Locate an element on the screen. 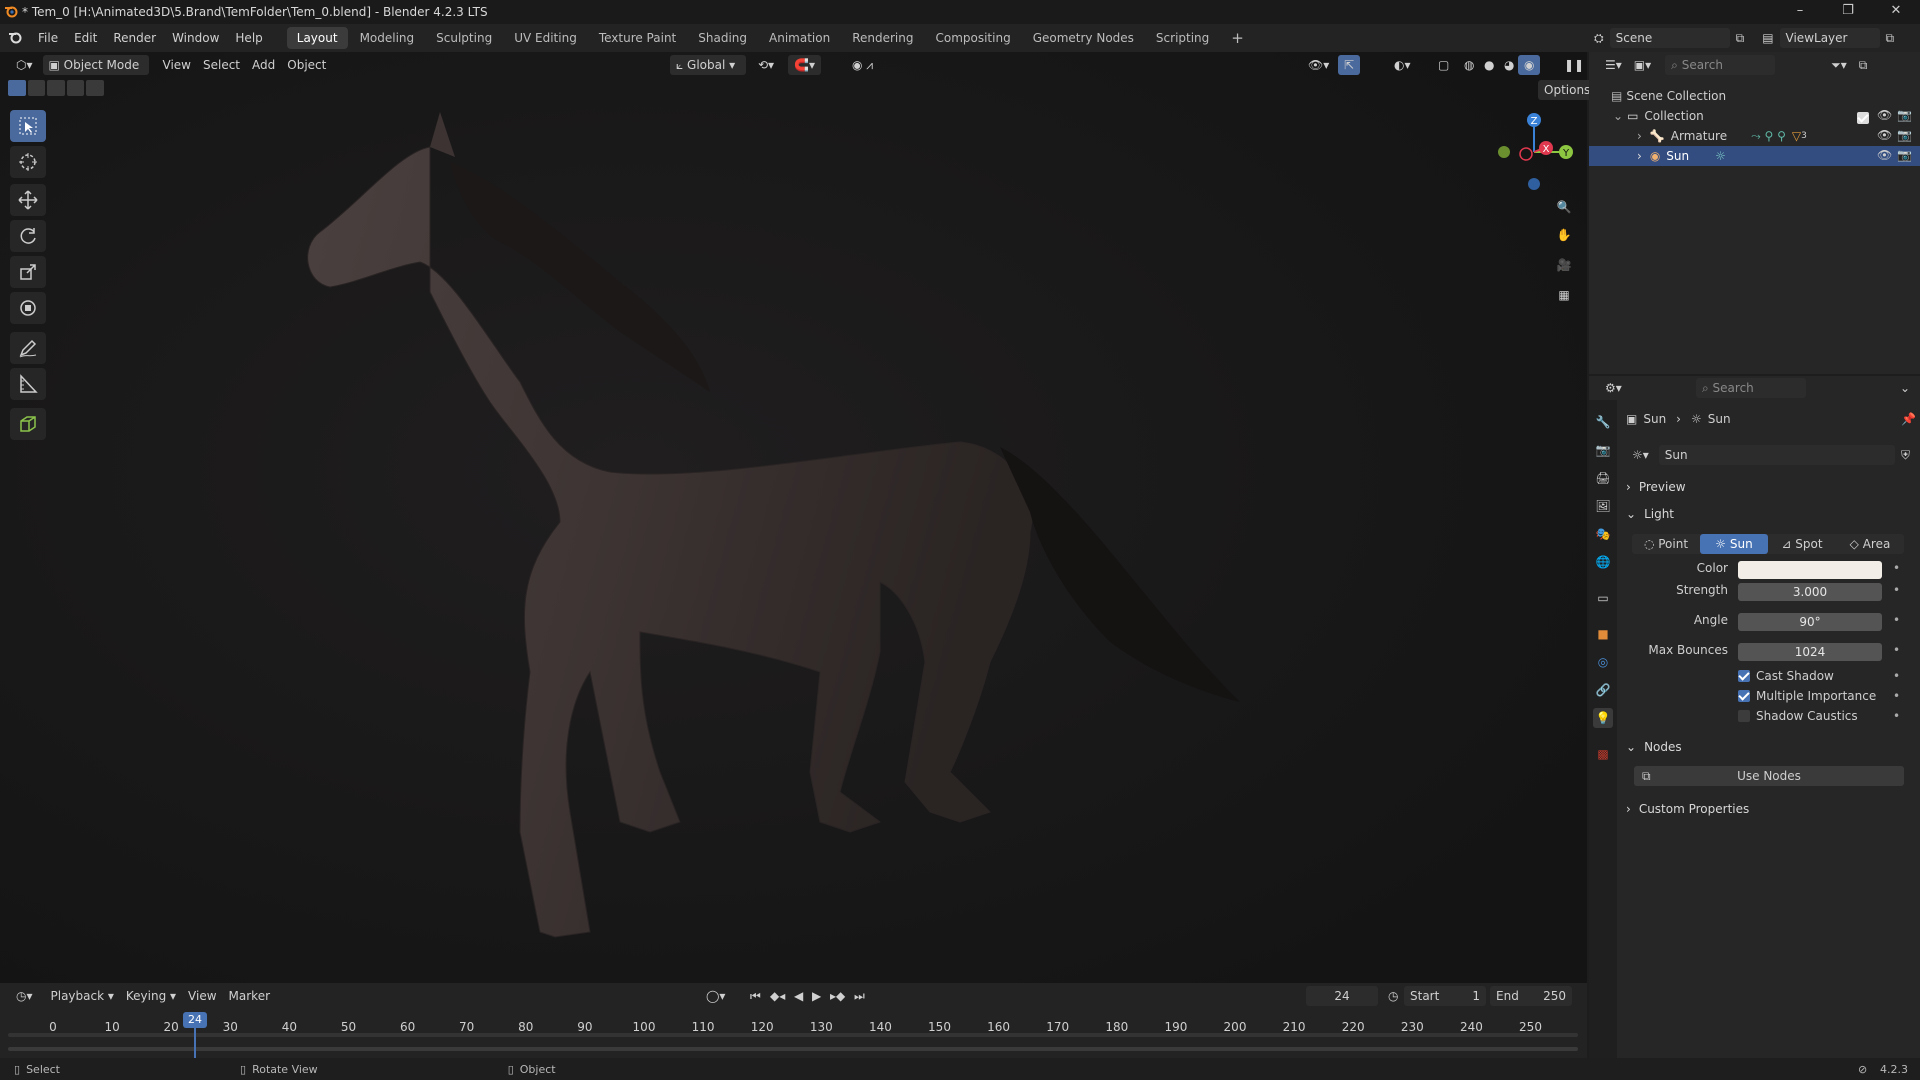 The width and height of the screenshot is (1920, 1080). auto-keying-icon: ◯▾ is located at coordinates (715, 996).